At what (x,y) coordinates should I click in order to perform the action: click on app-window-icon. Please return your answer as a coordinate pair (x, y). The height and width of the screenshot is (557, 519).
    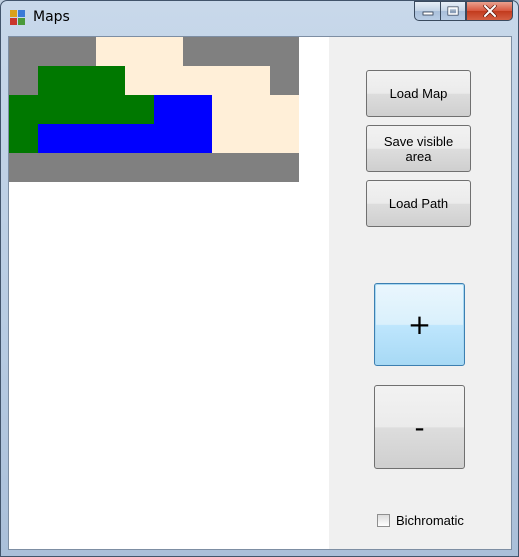
    Looking at the image, I should click on (18, 18).